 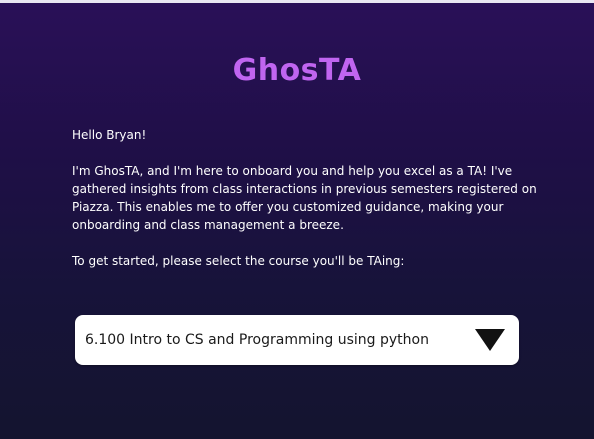 I want to click on app-logo: GhosTA, so click(x=297, y=70).